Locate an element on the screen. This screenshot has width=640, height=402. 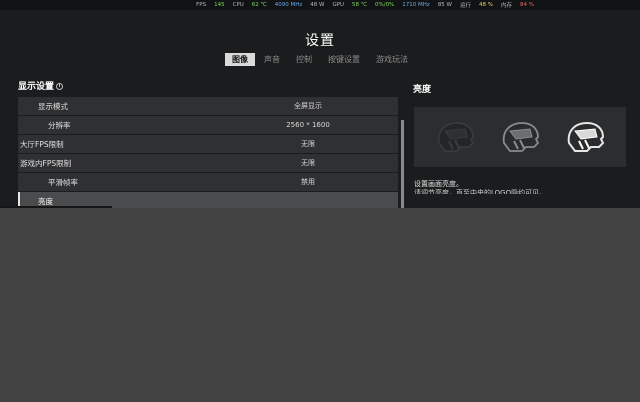
setting-label: 分辨率 is located at coordinates (59, 125).